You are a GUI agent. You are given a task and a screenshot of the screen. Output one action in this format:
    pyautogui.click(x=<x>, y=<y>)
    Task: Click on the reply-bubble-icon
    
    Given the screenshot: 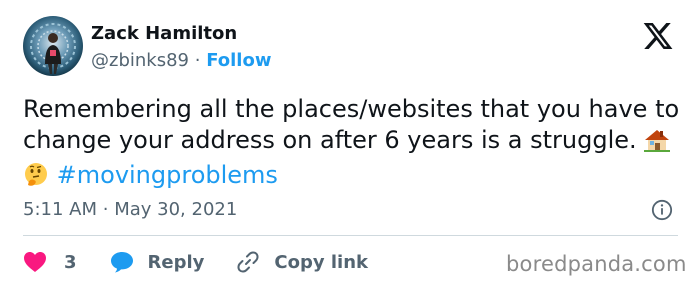 What is the action you would take?
    pyautogui.click(x=121, y=262)
    